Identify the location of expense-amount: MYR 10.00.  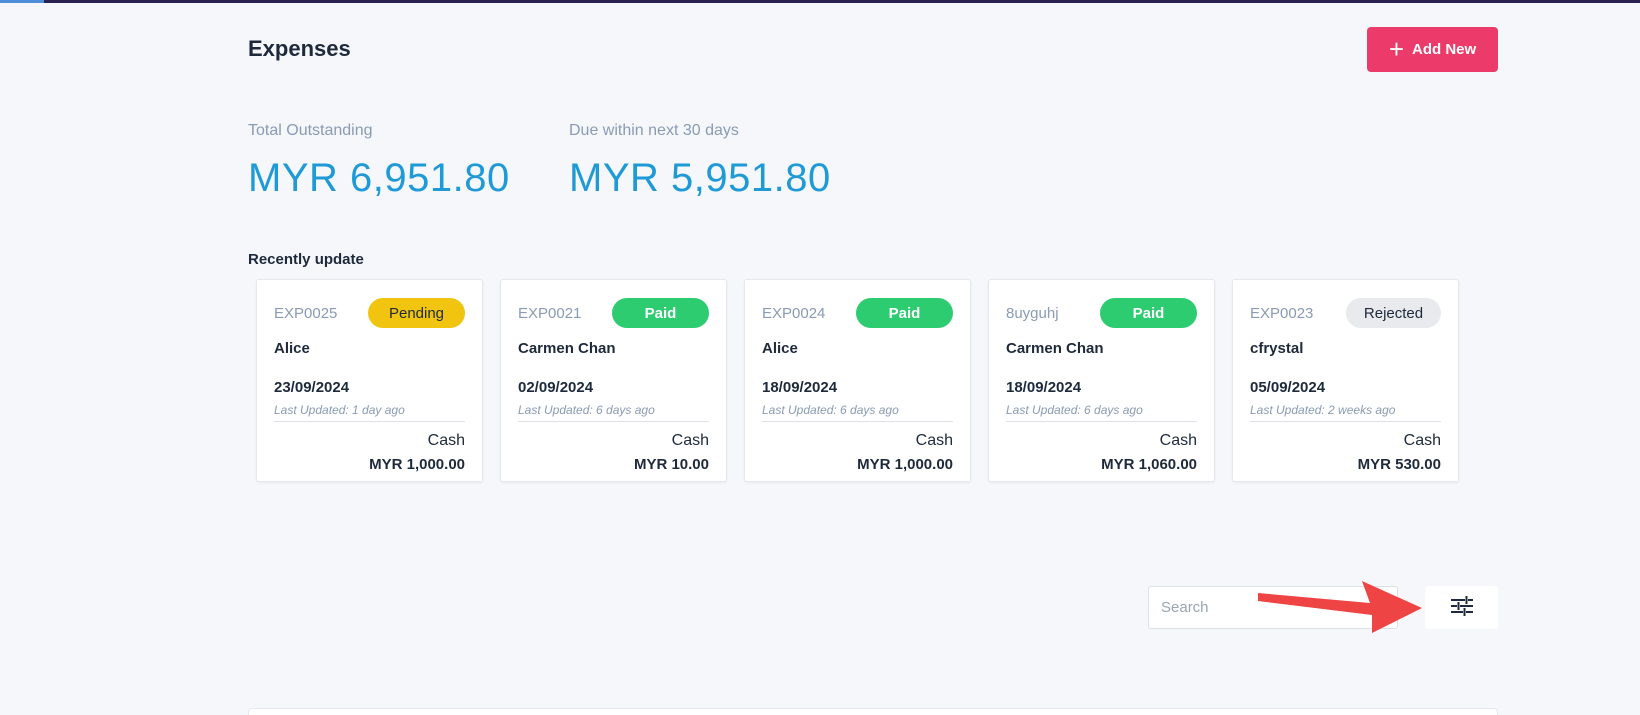
(671, 464).